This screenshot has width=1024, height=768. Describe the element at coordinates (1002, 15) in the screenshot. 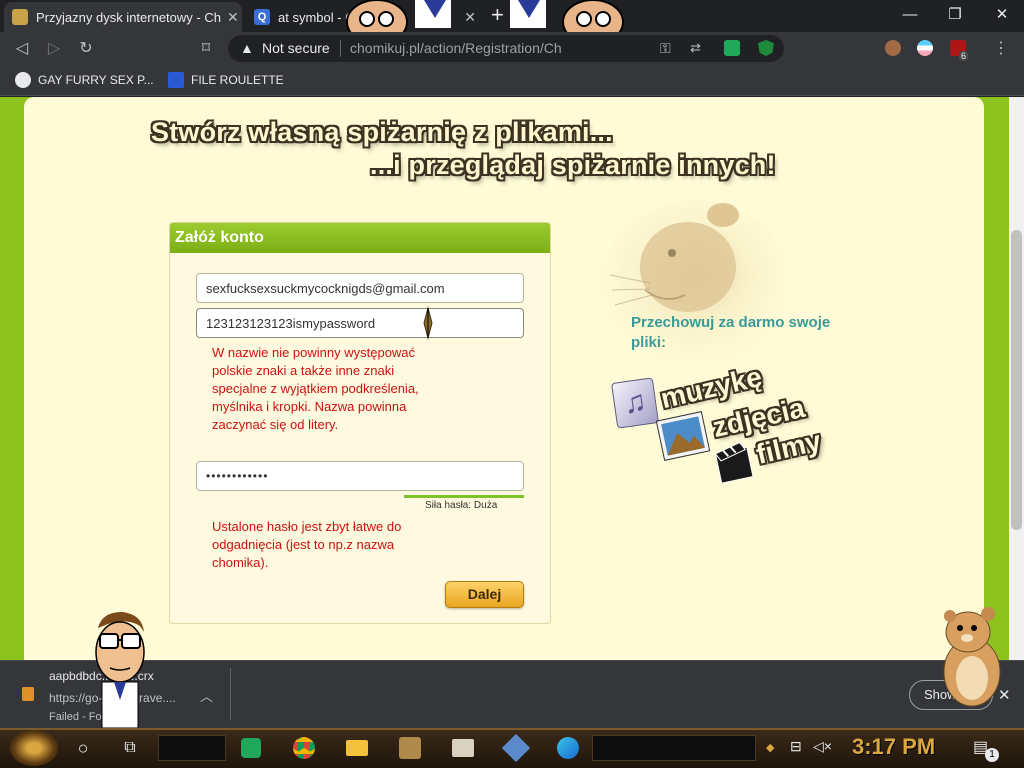

I see `close-window-button: ✕` at that location.